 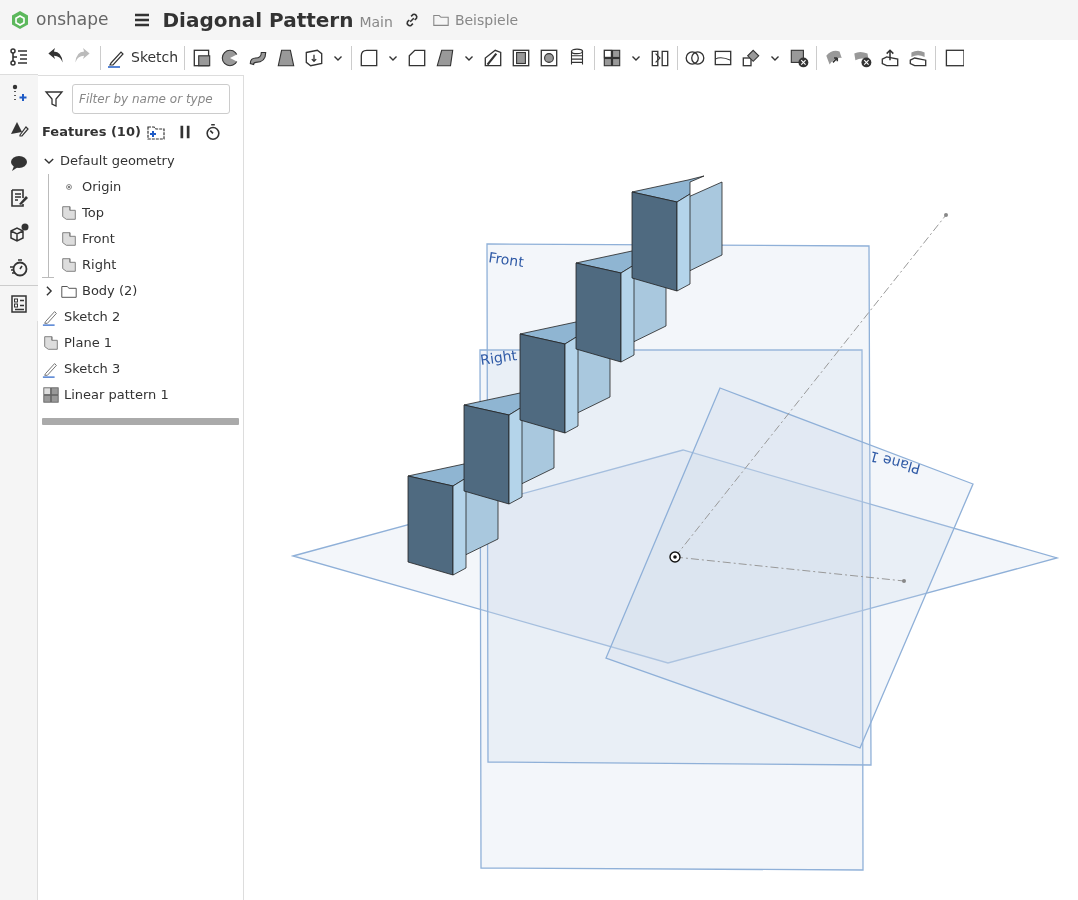 I want to click on feature-list-button, so click(x=19, y=57).